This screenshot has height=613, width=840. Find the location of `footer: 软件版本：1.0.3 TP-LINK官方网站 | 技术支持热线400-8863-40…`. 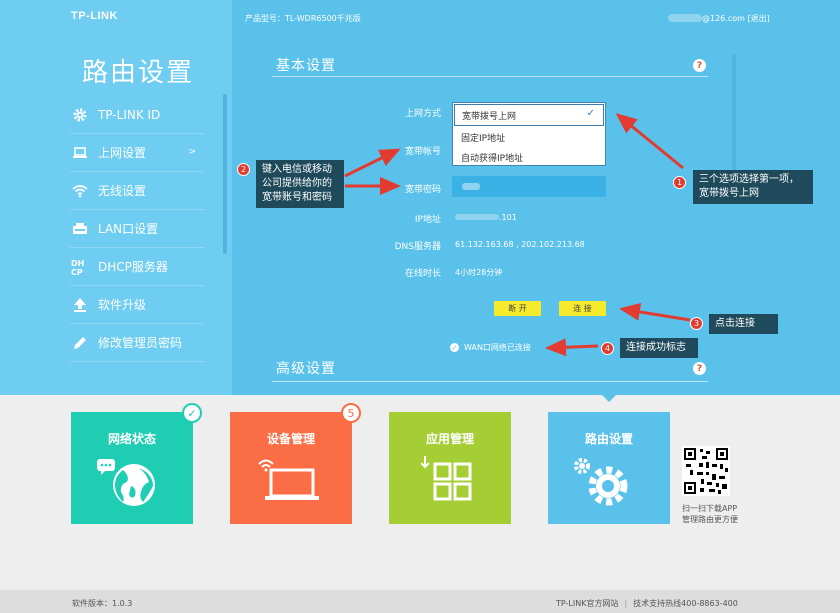

footer: 软件版本：1.0.3 TP-LINK官方网站 | 技术支持热线400-8863-40… is located at coordinates (420, 601).